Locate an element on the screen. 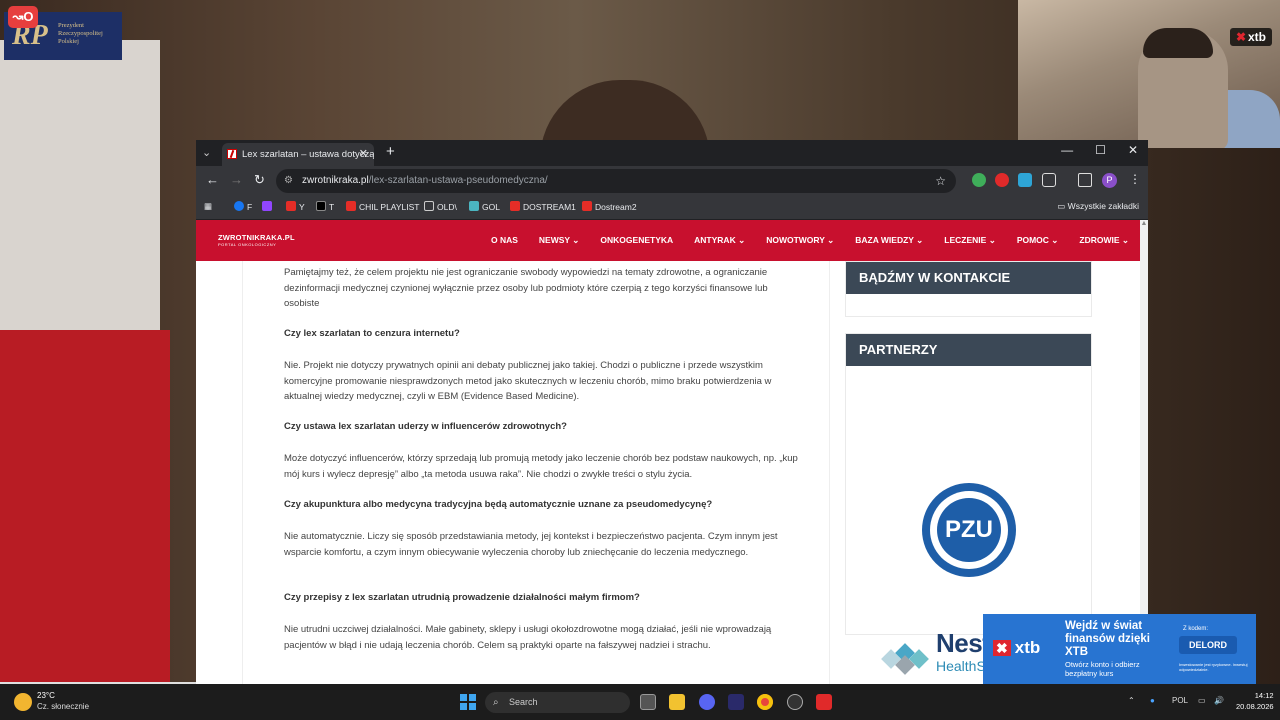 This screenshot has height=720, width=1280. contact-widget: BĄDŹMY W KONTAKCIE is located at coordinates (968, 289).